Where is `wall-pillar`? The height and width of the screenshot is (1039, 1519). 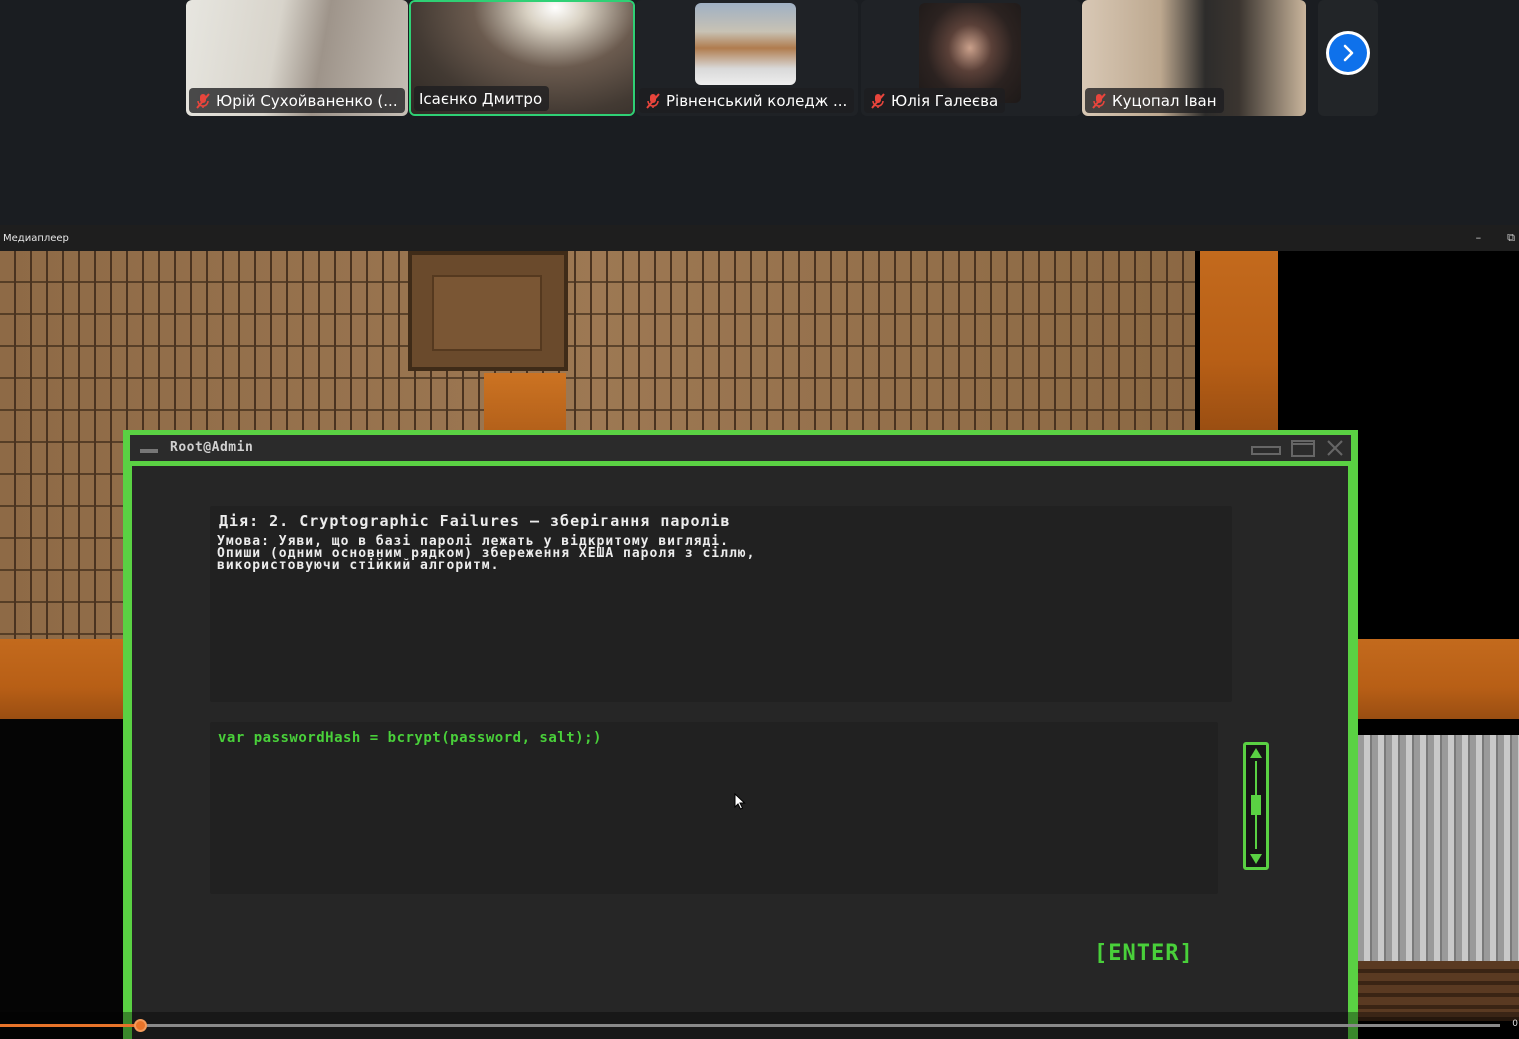 wall-pillar is located at coordinates (525, 403).